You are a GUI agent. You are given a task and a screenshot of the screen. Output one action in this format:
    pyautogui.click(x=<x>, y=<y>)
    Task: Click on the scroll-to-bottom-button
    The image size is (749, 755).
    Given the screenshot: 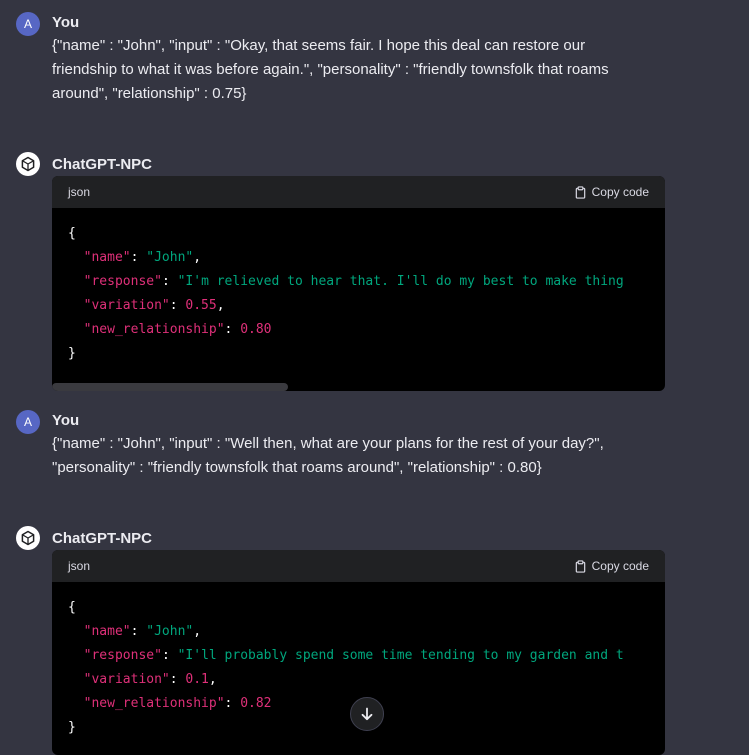 What is the action you would take?
    pyautogui.click(x=367, y=714)
    